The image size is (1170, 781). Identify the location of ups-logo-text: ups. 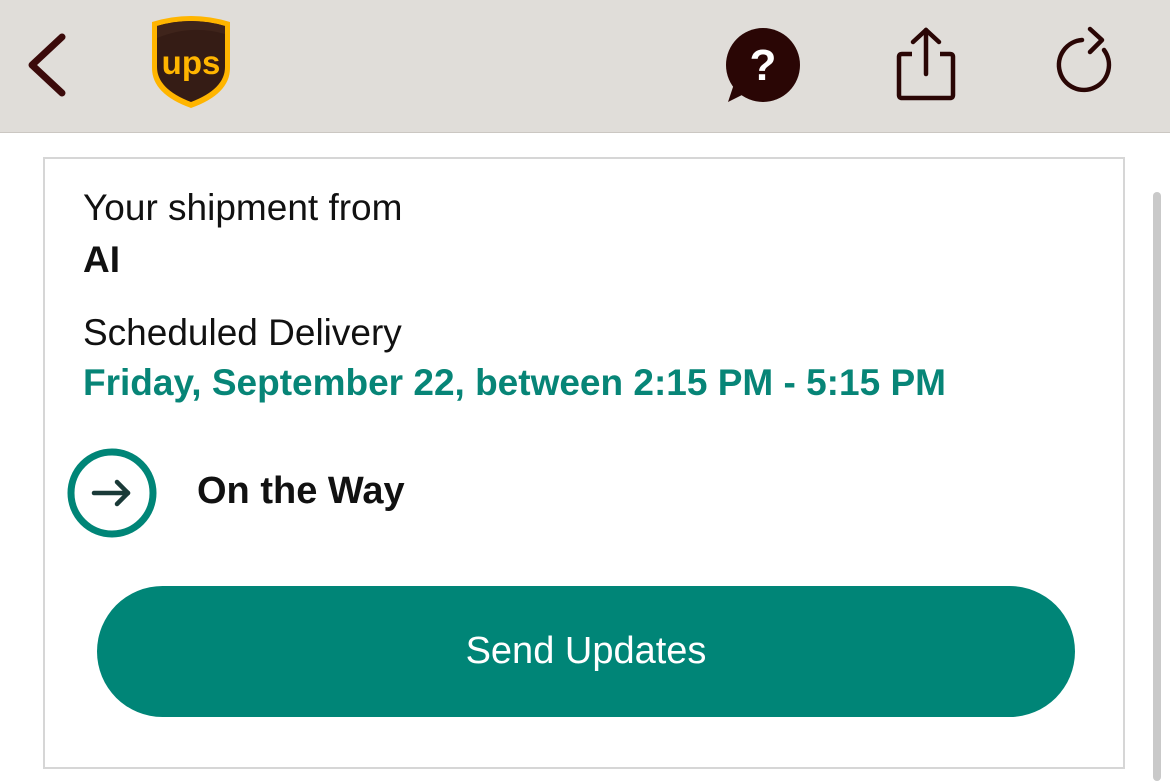
(191, 62).